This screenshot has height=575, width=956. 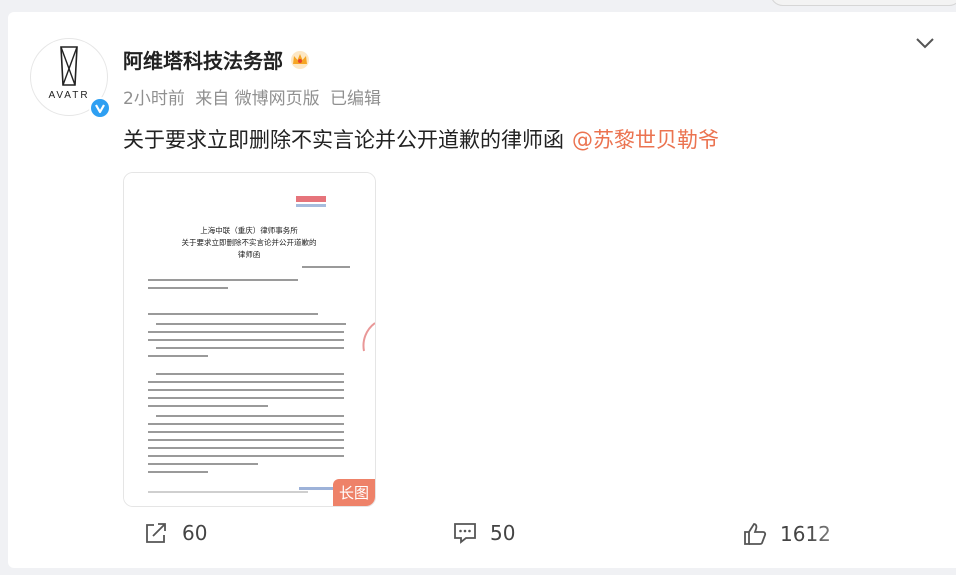 What do you see at coordinates (465, 533) in the screenshot?
I see `comment-icon` at bounding box center [465, 533].